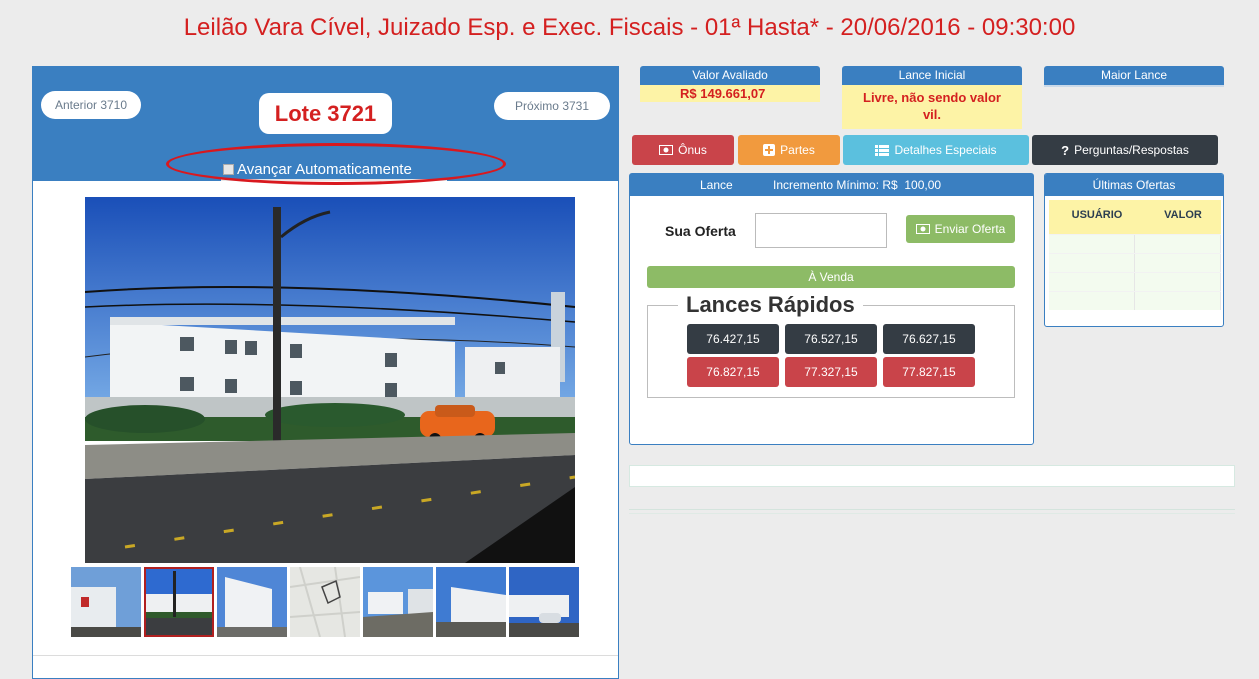  What do you see at coordinates (945, 150) in the screenshot?
I see `detalhes-label: Detalhes Especiais` at bounding box center [945, 150].